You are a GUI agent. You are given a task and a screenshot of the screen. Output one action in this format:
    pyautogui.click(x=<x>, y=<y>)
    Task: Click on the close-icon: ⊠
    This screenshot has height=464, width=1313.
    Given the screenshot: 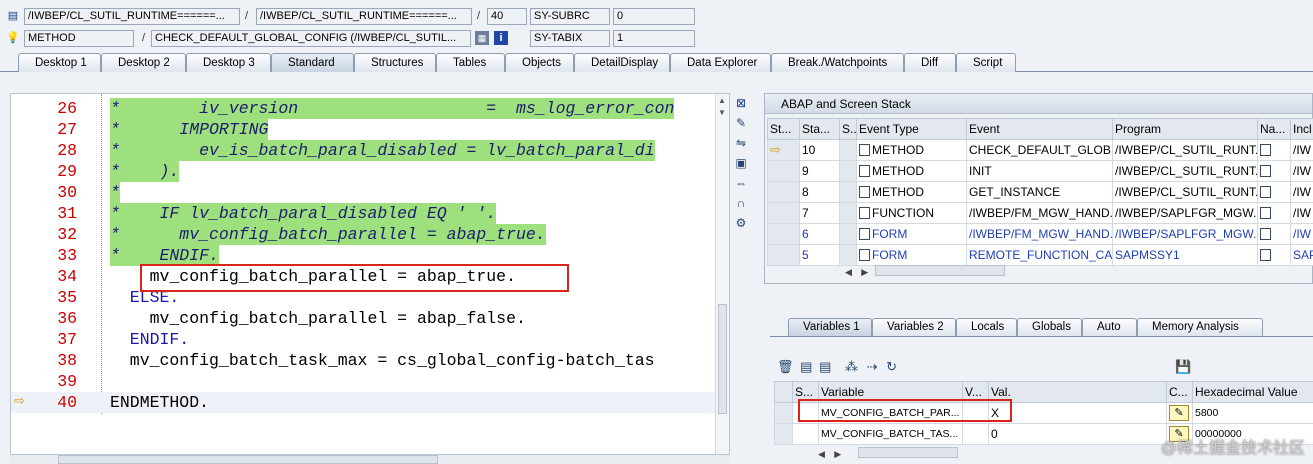 What is the action you would take?
    pyautogui.click(x=741, y=103)
    